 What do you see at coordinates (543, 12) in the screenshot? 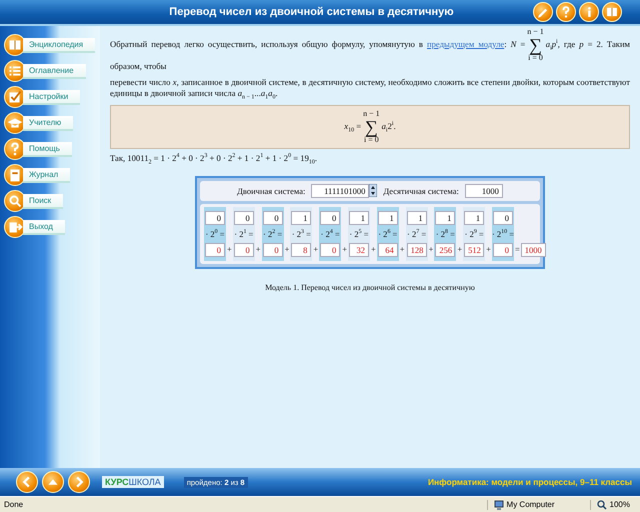
I see `pencil-icon` at bounding box center [543, 12].